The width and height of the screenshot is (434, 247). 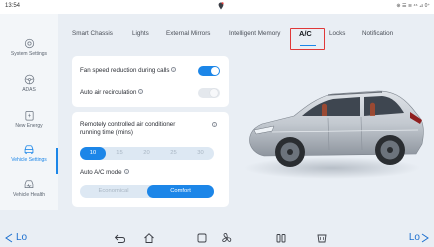 I want to click on seat-heating-icon, so click(x=281, y=238).